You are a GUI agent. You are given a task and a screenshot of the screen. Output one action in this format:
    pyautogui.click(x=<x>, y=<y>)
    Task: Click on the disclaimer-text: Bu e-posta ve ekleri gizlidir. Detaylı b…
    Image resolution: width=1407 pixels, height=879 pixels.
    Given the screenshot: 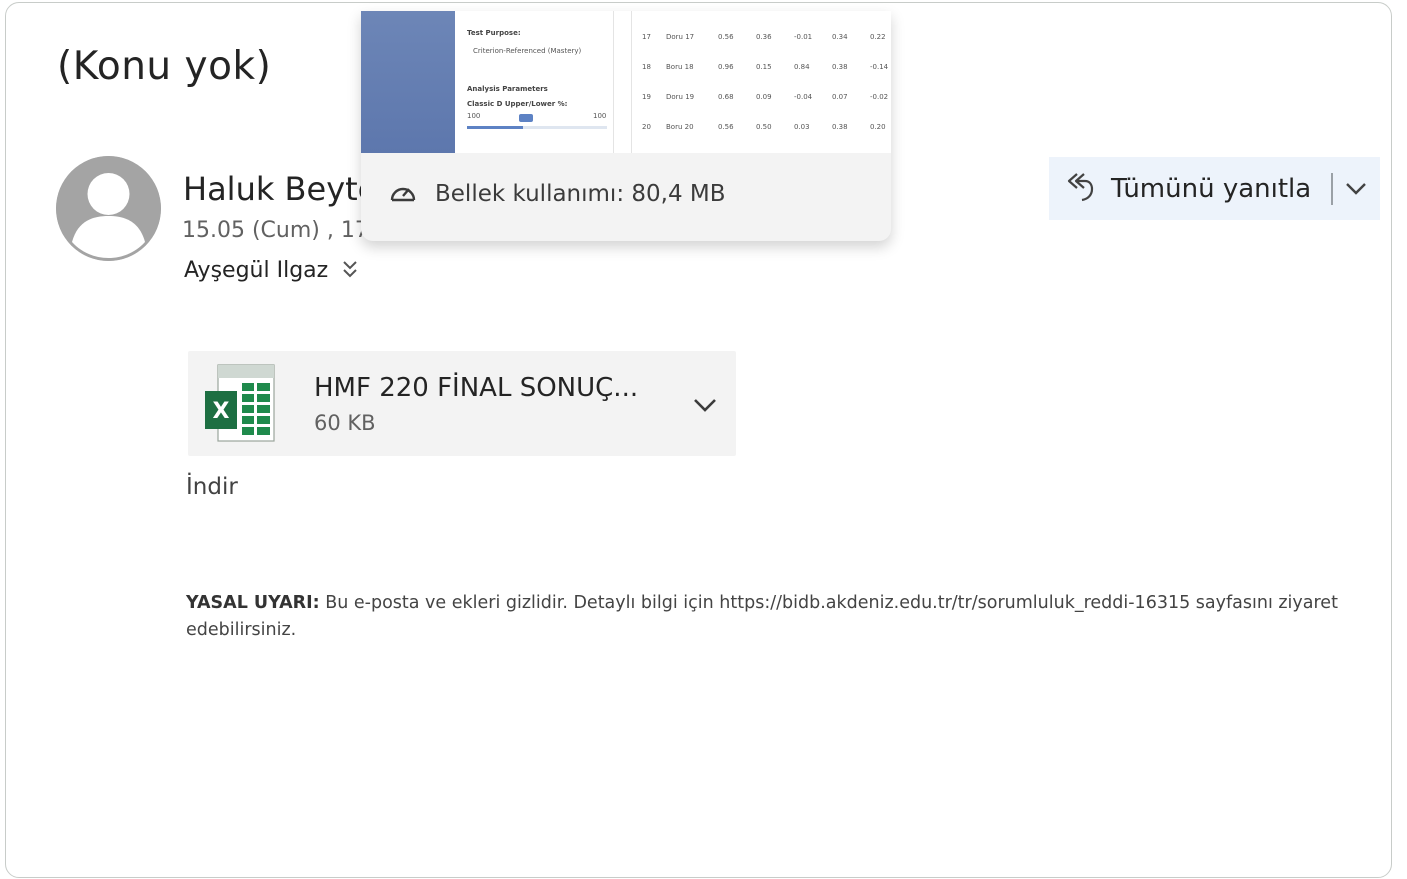 What is the action you would take?
    pyautogui.click(x=762, y=616)
    